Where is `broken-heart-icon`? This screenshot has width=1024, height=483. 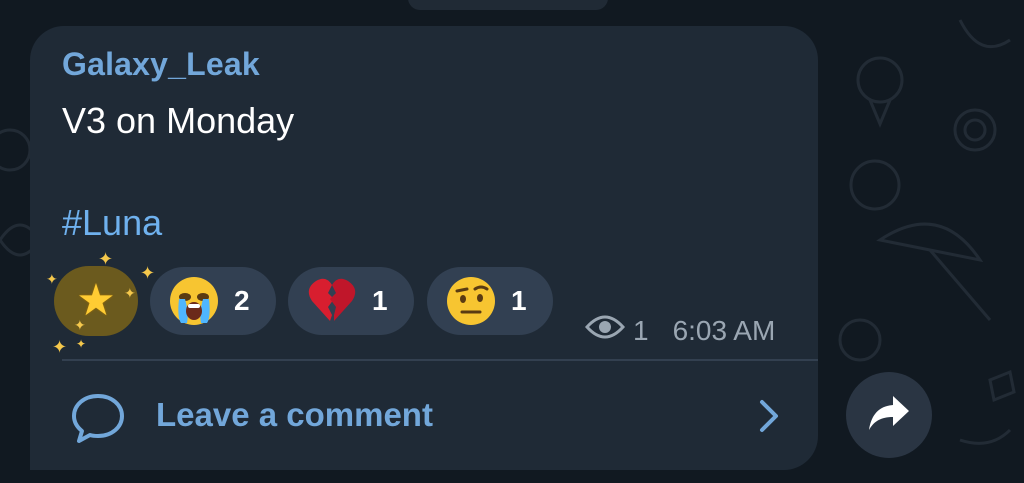 broken-heart-icon is located at coordinates (332, 301).